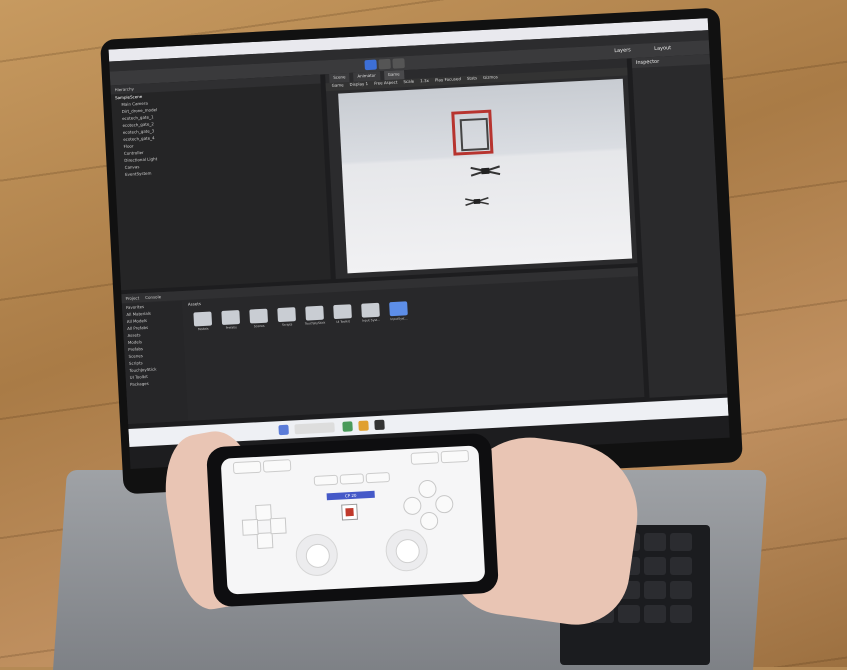 The width and height of the screenshot is (847, 670). What do you see at coordinates (265, 541) in the screenshot?
I see `dpad-down` at bounding box center [265, 541].